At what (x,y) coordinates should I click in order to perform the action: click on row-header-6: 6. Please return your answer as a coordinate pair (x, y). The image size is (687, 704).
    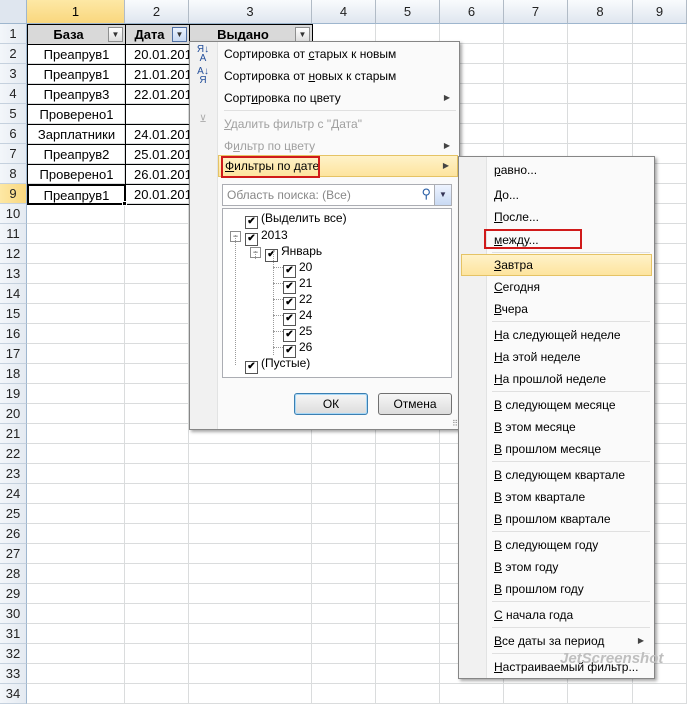
    Looking at the image, I should click on (13, 134).